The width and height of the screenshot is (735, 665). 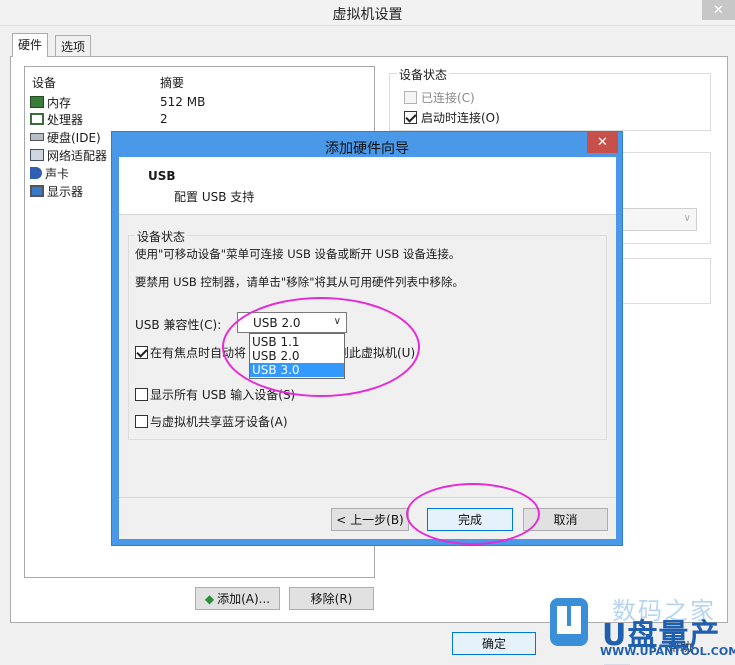 I want to click on column-header-device: 设备, so click(x=44, y=82).